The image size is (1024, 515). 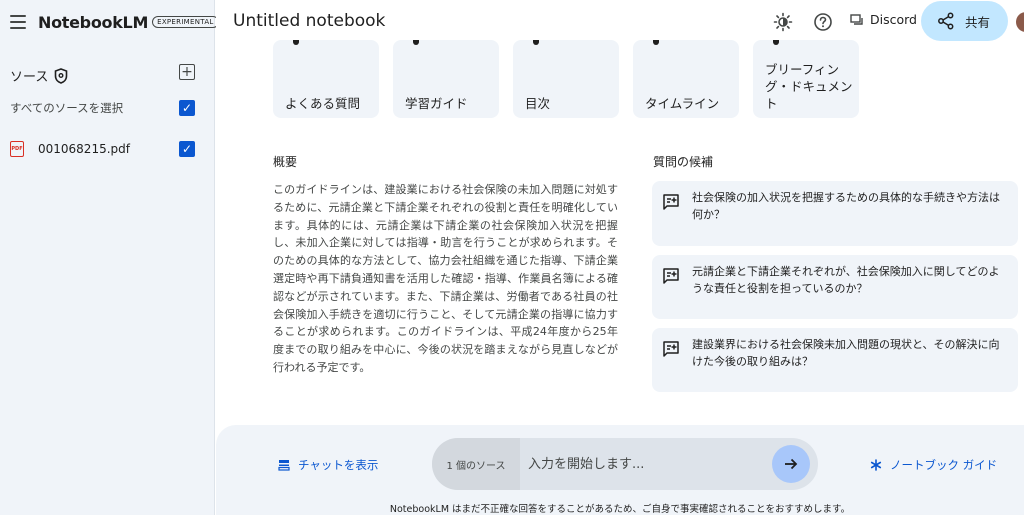 What do you see at coordinates (323, 103) in the screenshot?
I see `guide-card-label: よくある質問` at bounding box center [323, 103].